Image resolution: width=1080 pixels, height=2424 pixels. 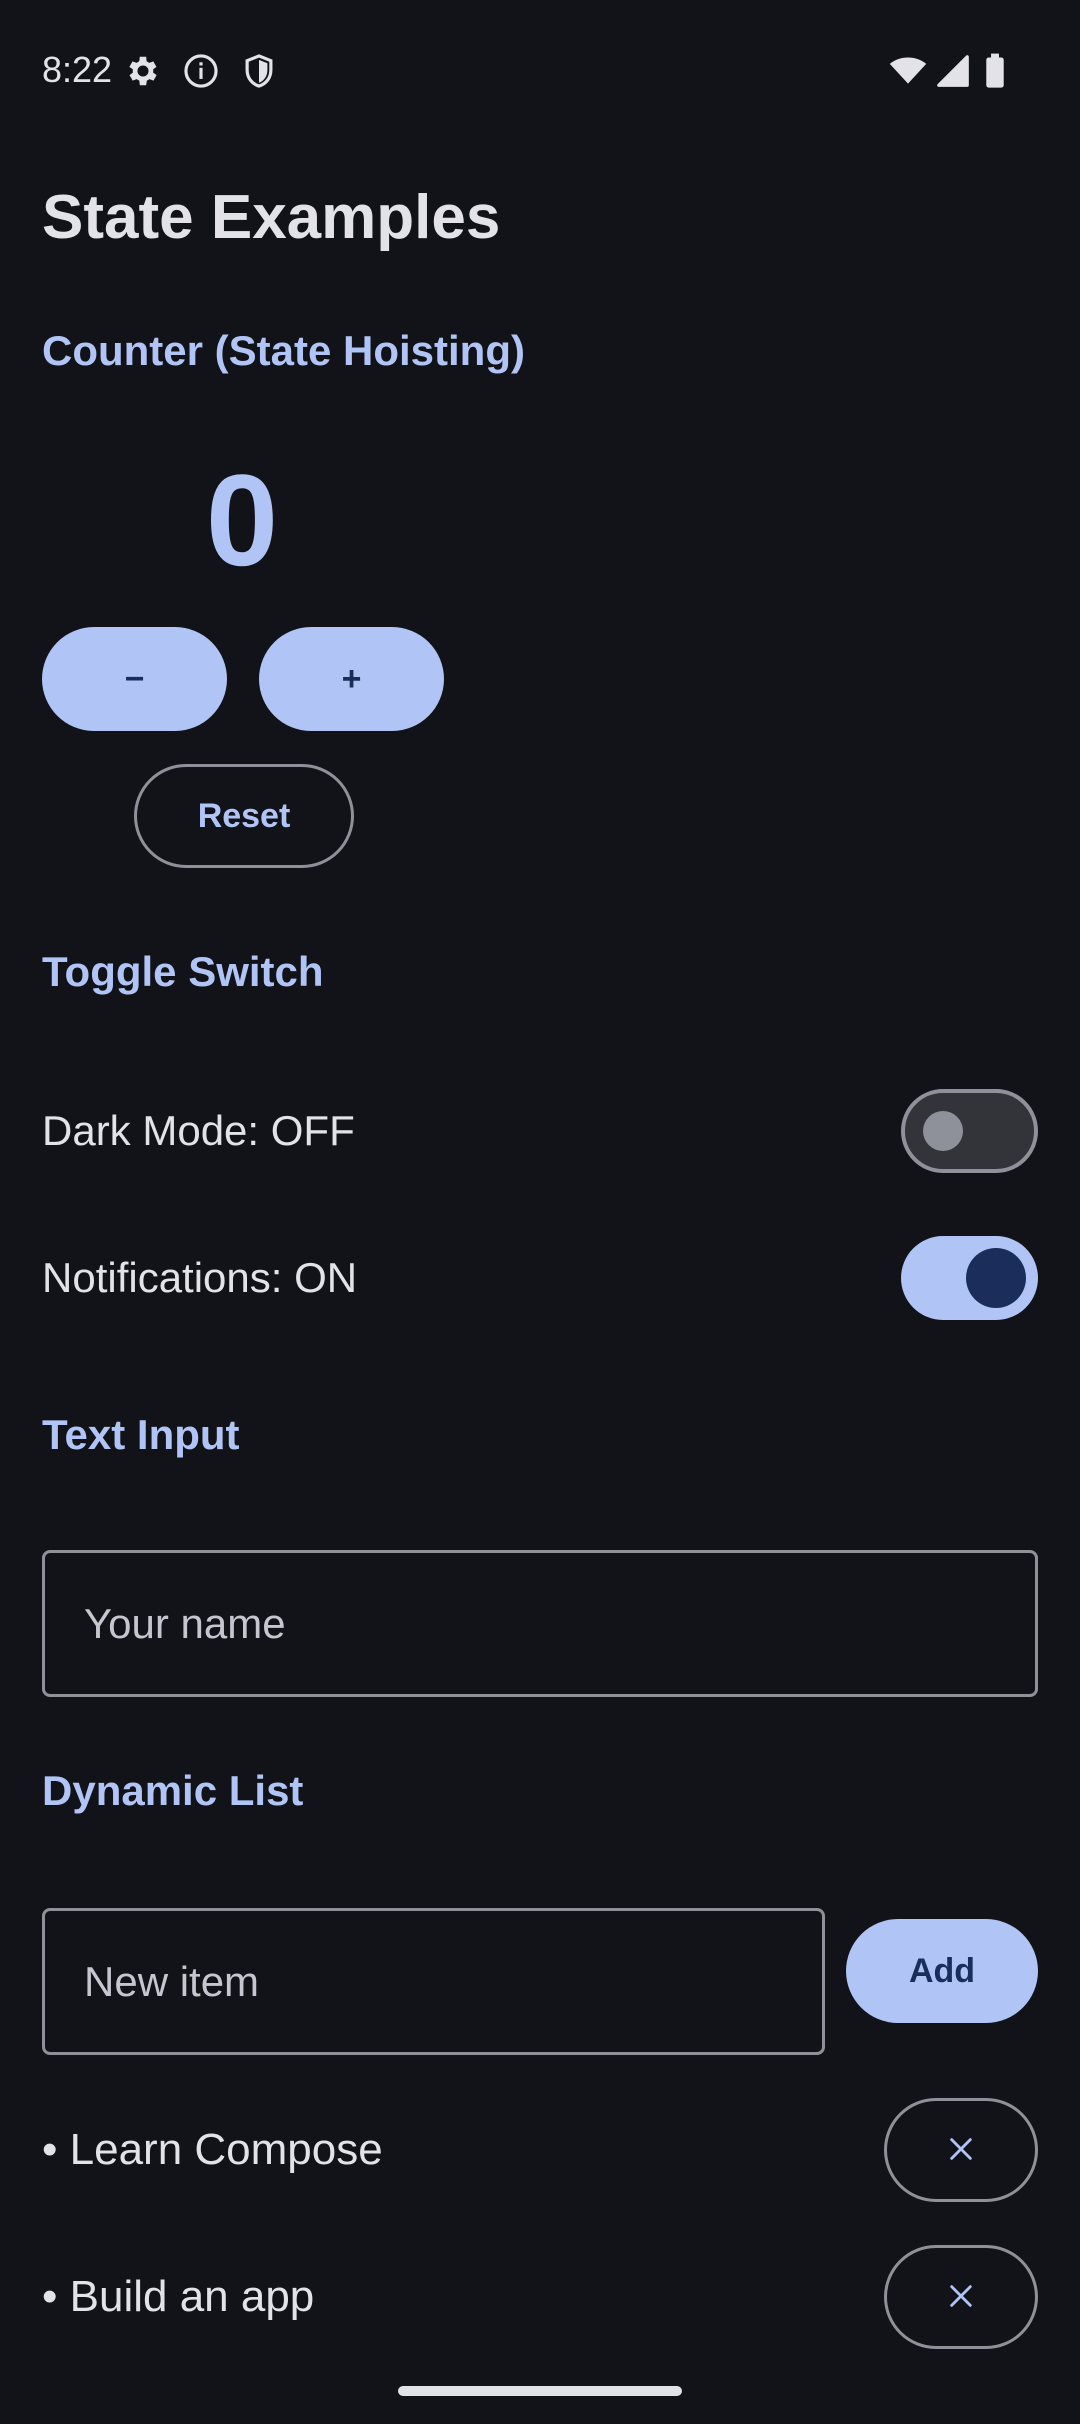 I want to click on notifications-label: Notifications: ON, so click(x=200, y=1277).